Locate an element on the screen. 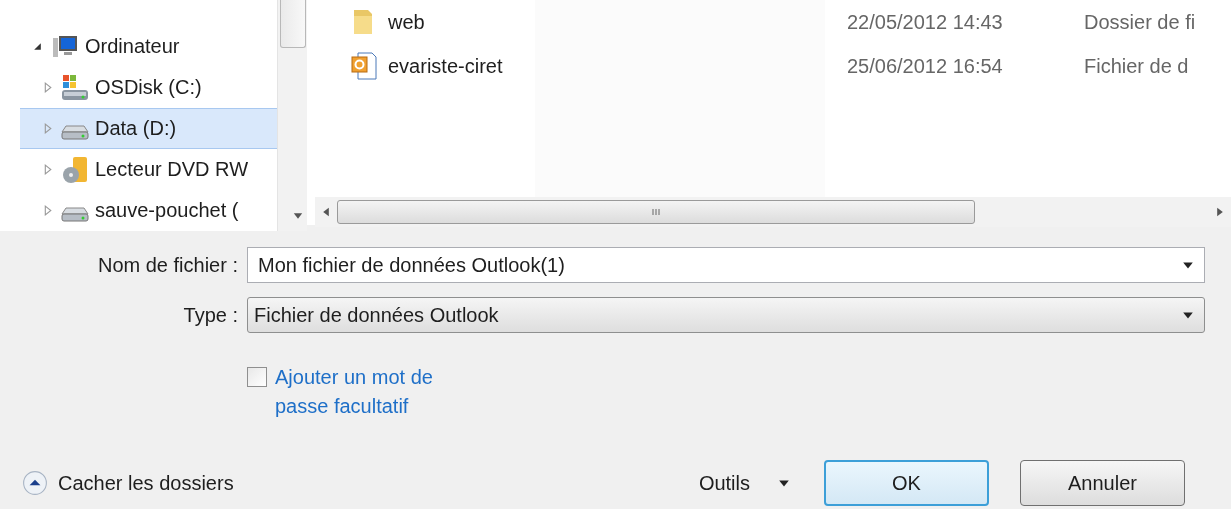 This screenshot has width=1231, height=509. collapse-arrow-icon is located at coordinates (37, 46).